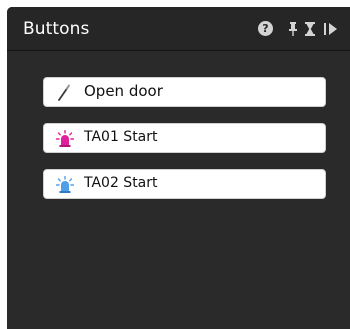 The image size is (350, 329). Describe the element at coordinates (310, 29) in the screenshot. I see `hourglass-icon` at that location.